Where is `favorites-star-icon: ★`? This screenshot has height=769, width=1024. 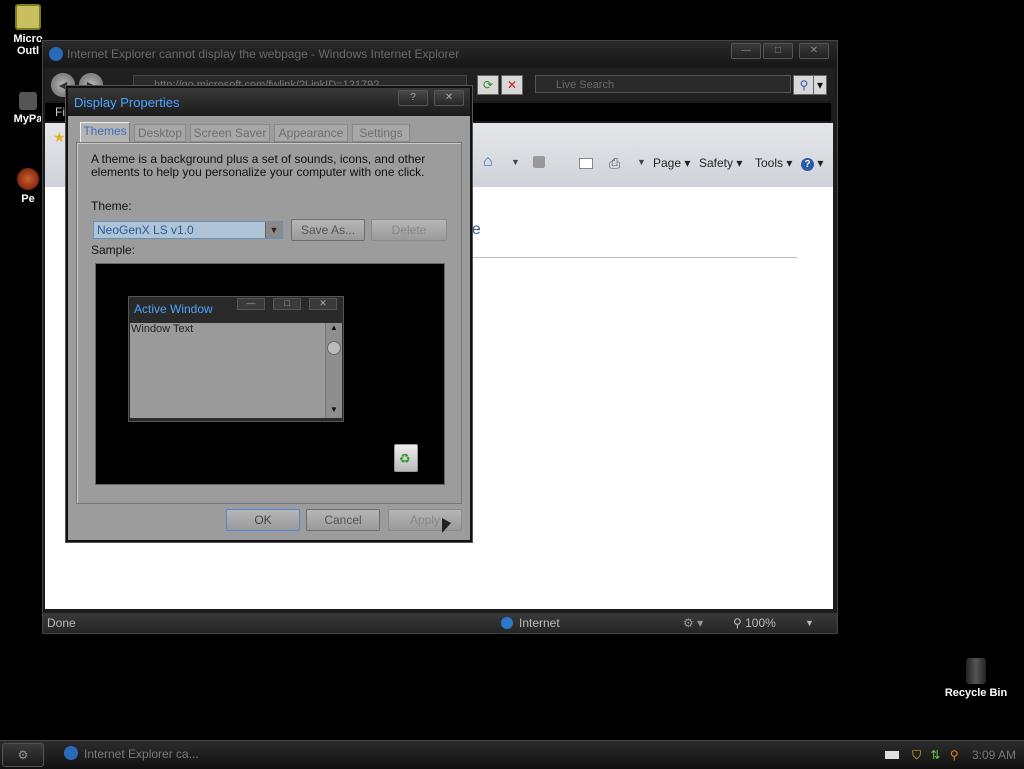
favorites-star-icon: ★ is located at coordinates (59, 137).